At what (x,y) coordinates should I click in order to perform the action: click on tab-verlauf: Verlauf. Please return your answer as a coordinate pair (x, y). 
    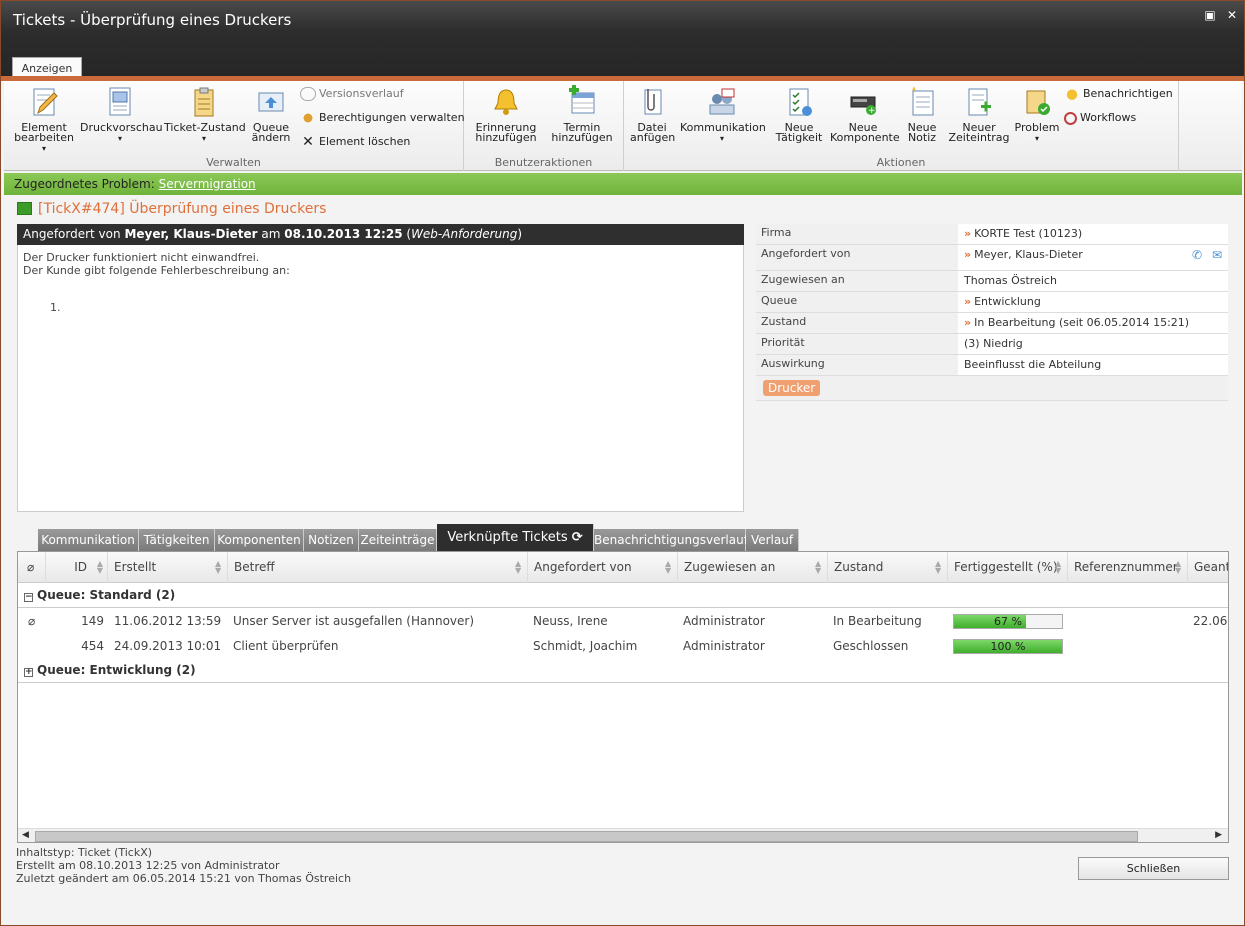
    Looking at the image, I should click on (772, 540).